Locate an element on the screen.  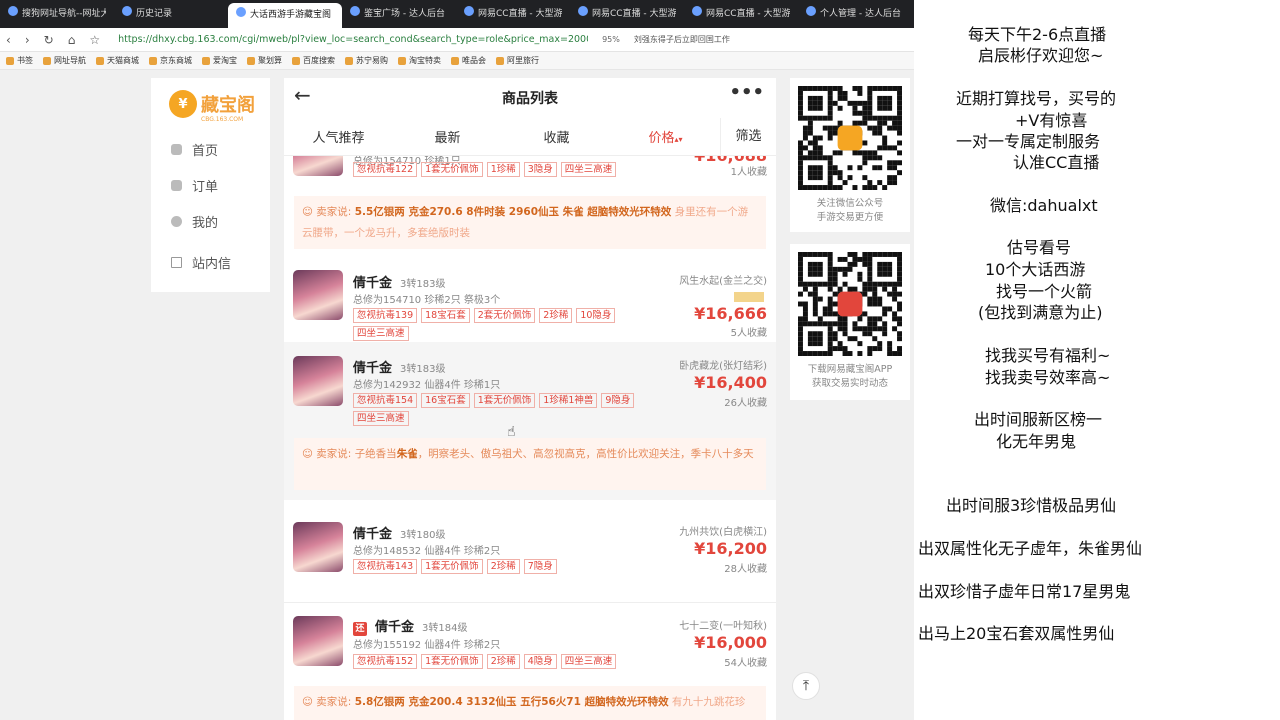
tag: 3隐身 is located at coordinates (540, 169).